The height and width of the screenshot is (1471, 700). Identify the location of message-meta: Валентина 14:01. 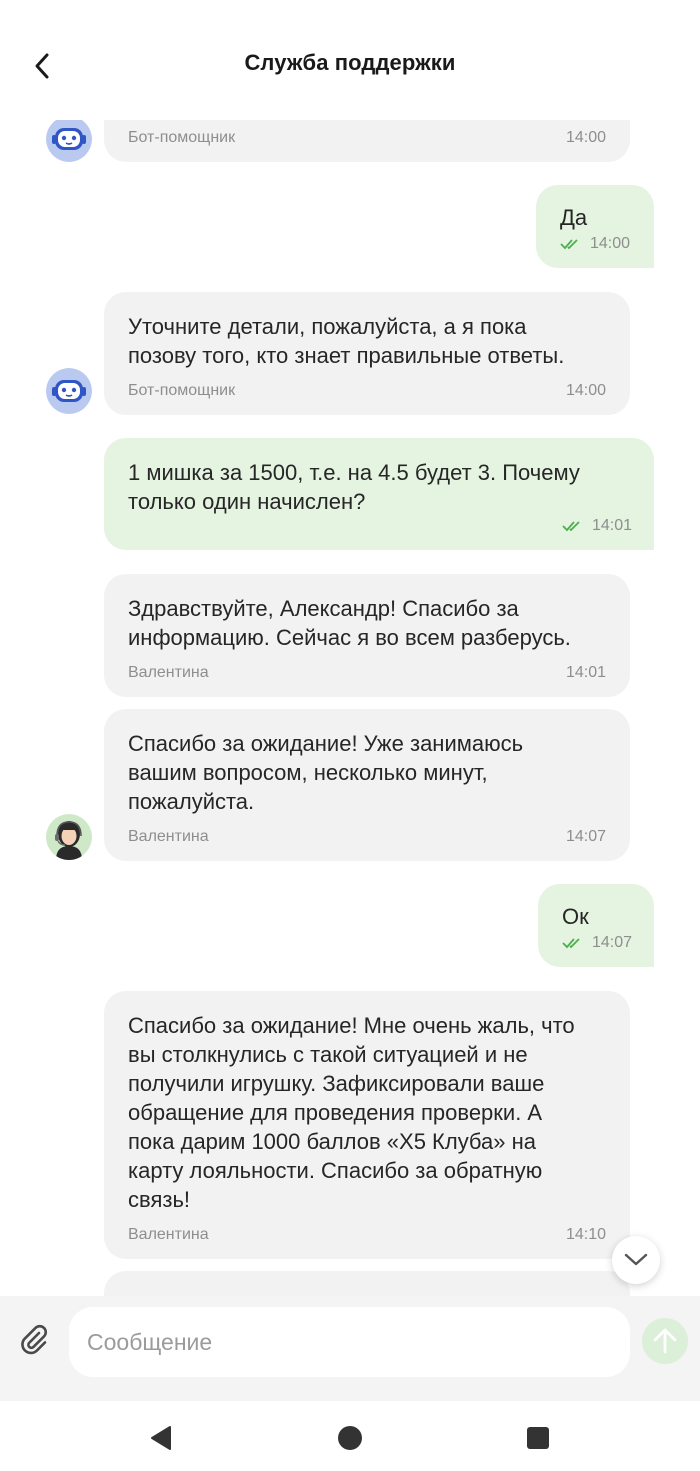
(367, 673).